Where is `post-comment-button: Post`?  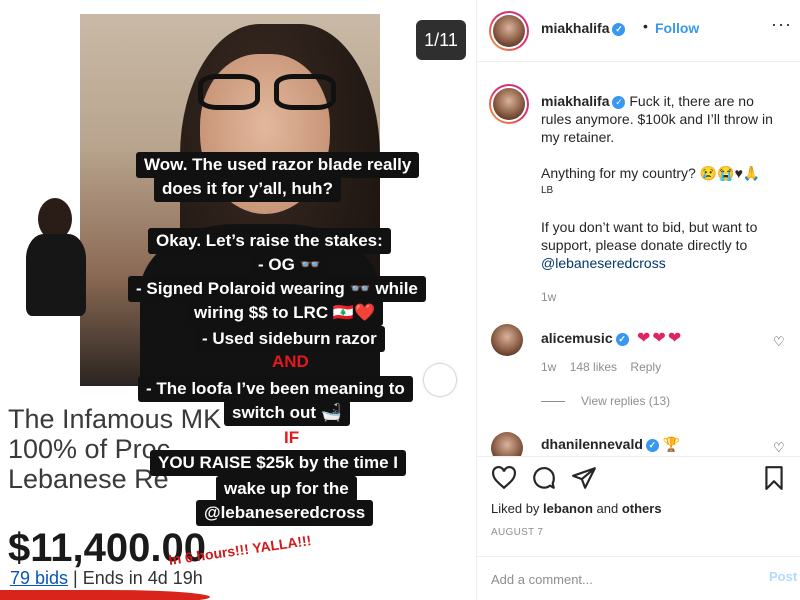 post-comment-button: Post is located at coordinates (783, 576).